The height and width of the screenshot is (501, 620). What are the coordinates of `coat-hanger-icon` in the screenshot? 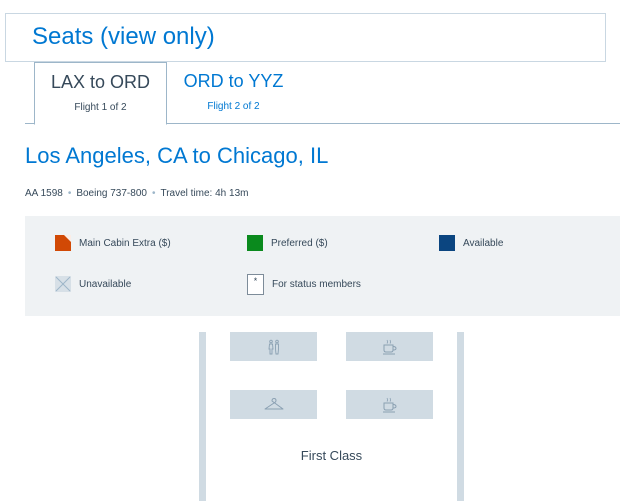 It's located at (273, 403).